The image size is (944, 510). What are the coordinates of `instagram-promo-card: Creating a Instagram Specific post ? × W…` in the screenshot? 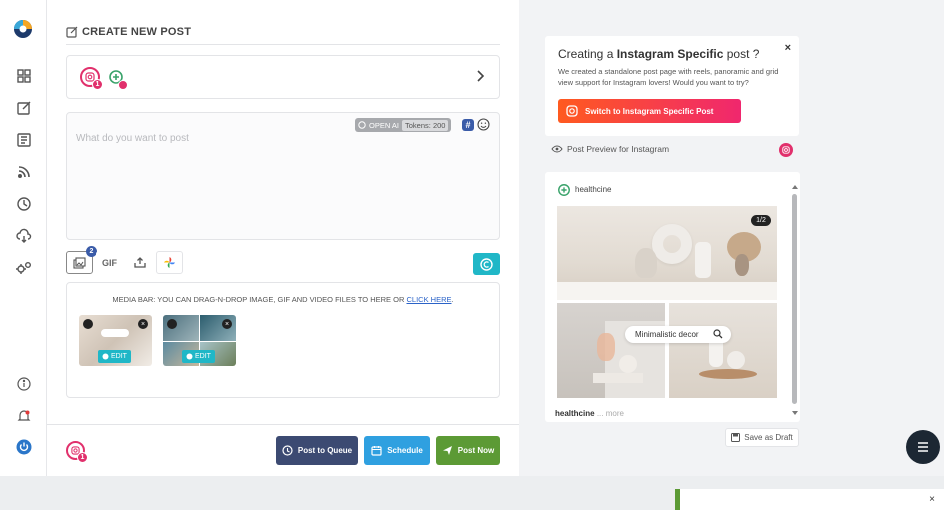 It's located at (672, 86).